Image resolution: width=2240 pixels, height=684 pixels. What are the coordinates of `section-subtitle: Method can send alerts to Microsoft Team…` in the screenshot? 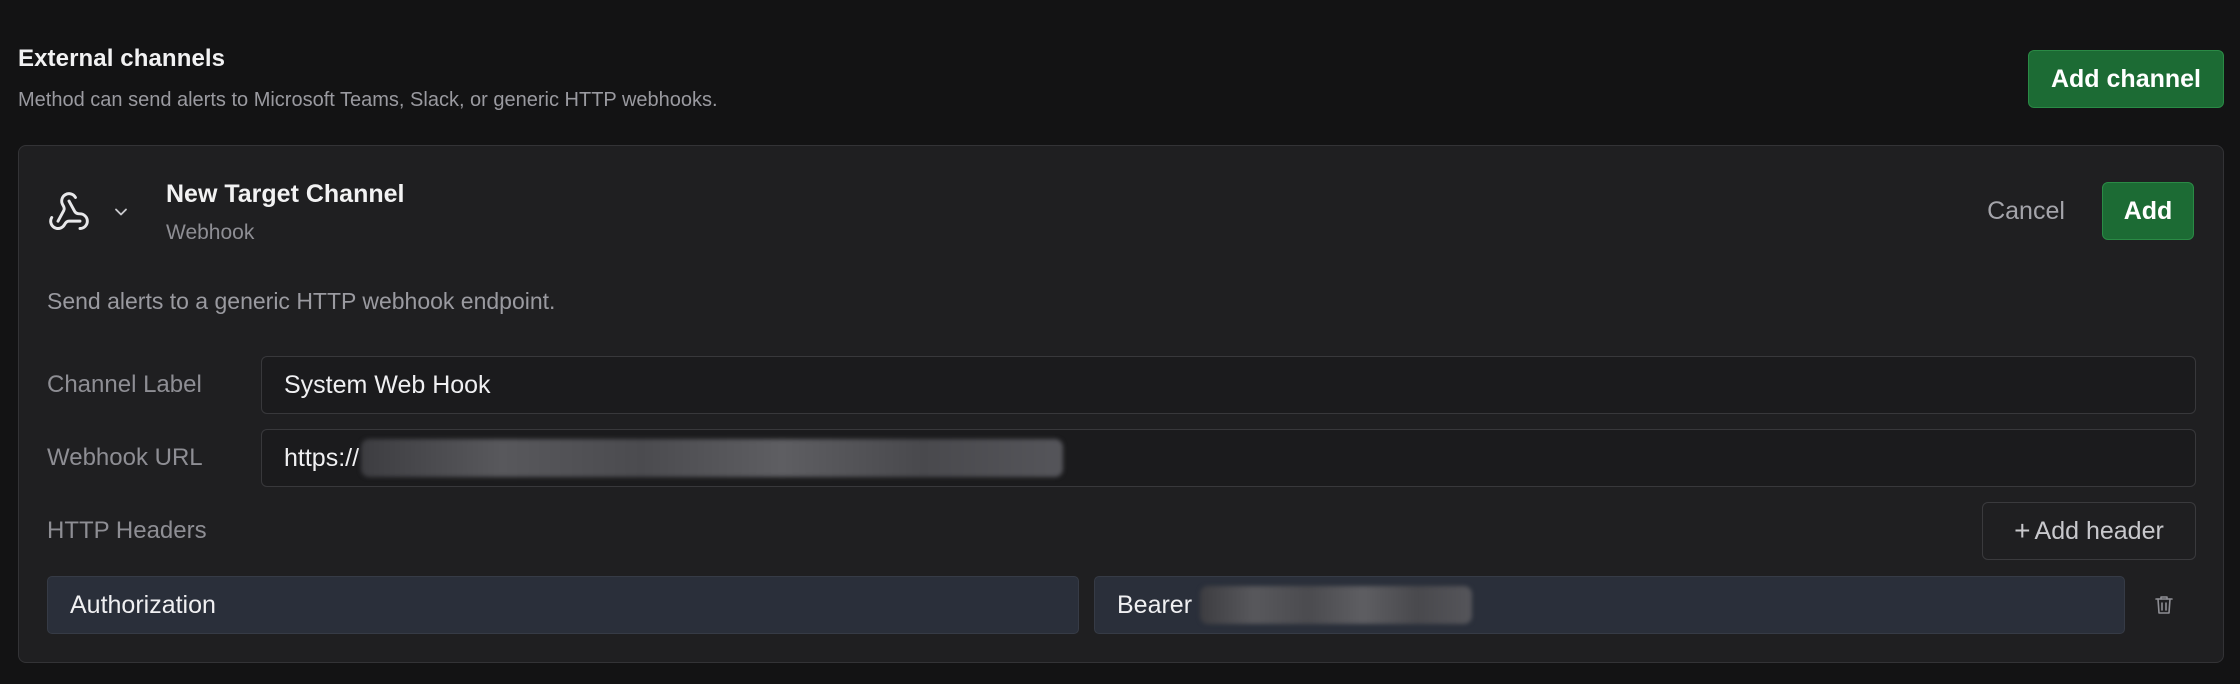 It's located at (368, 100).